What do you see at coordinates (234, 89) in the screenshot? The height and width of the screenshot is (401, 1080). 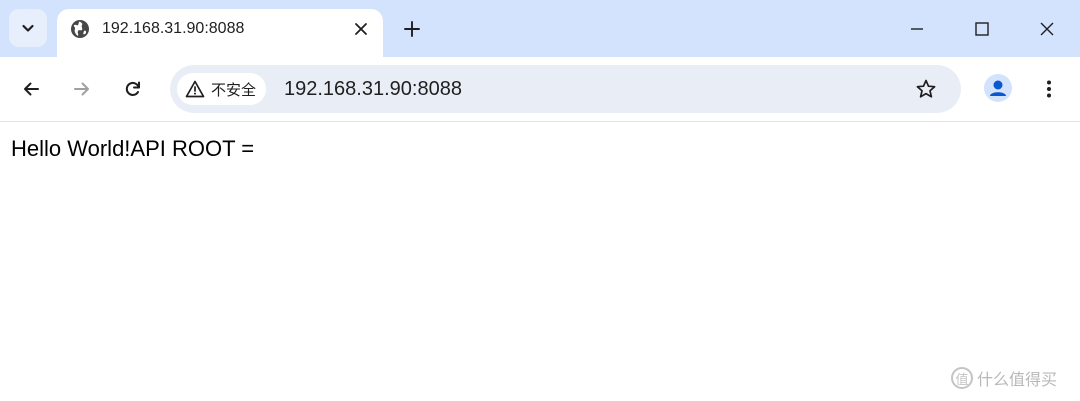 I see `security-label: 不安全` at bounding box center [234, 89].